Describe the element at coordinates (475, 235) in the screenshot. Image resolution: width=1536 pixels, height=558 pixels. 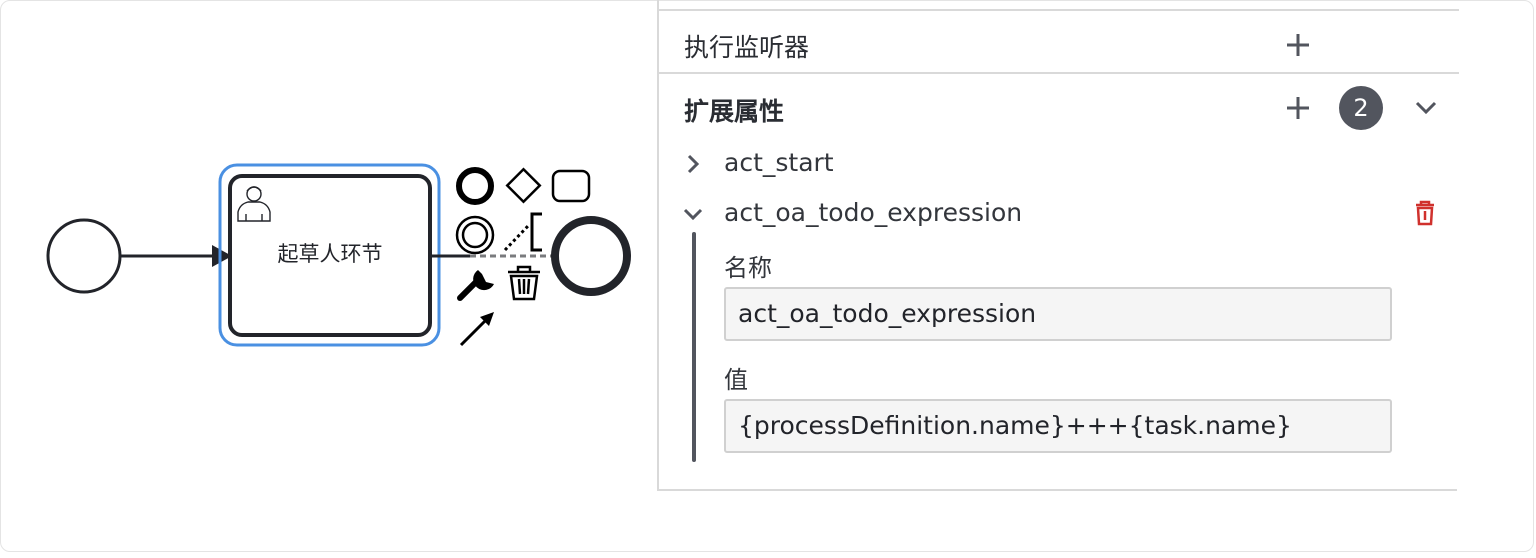
I see `append-intermediate-event-icon` at that location.